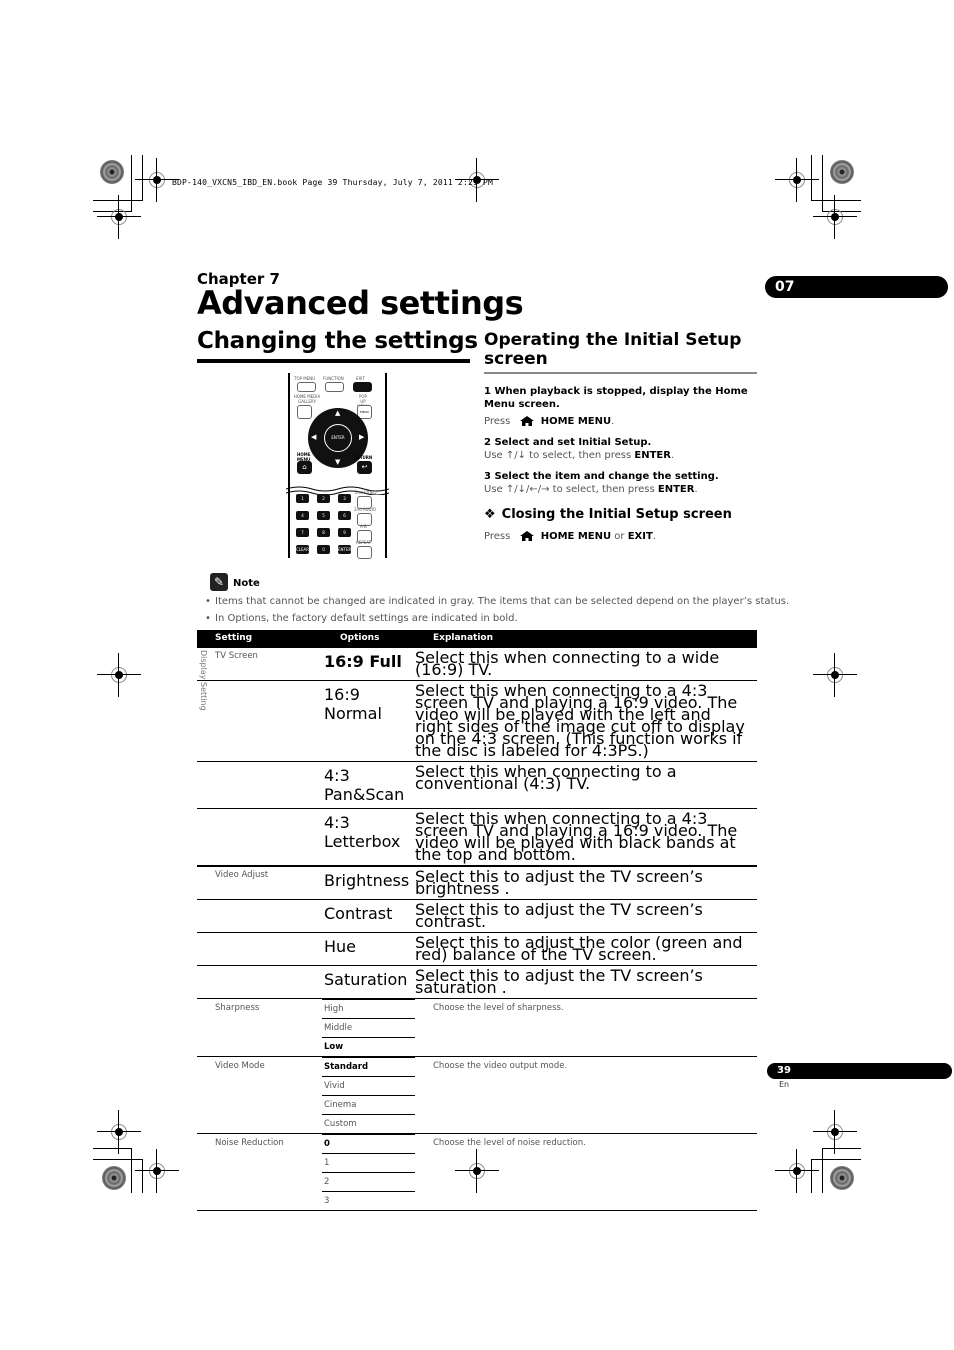 Image resolution: width=954 pixels, height=1350 pixels. I want to click on table-row: Custom, so click(477, 1123).